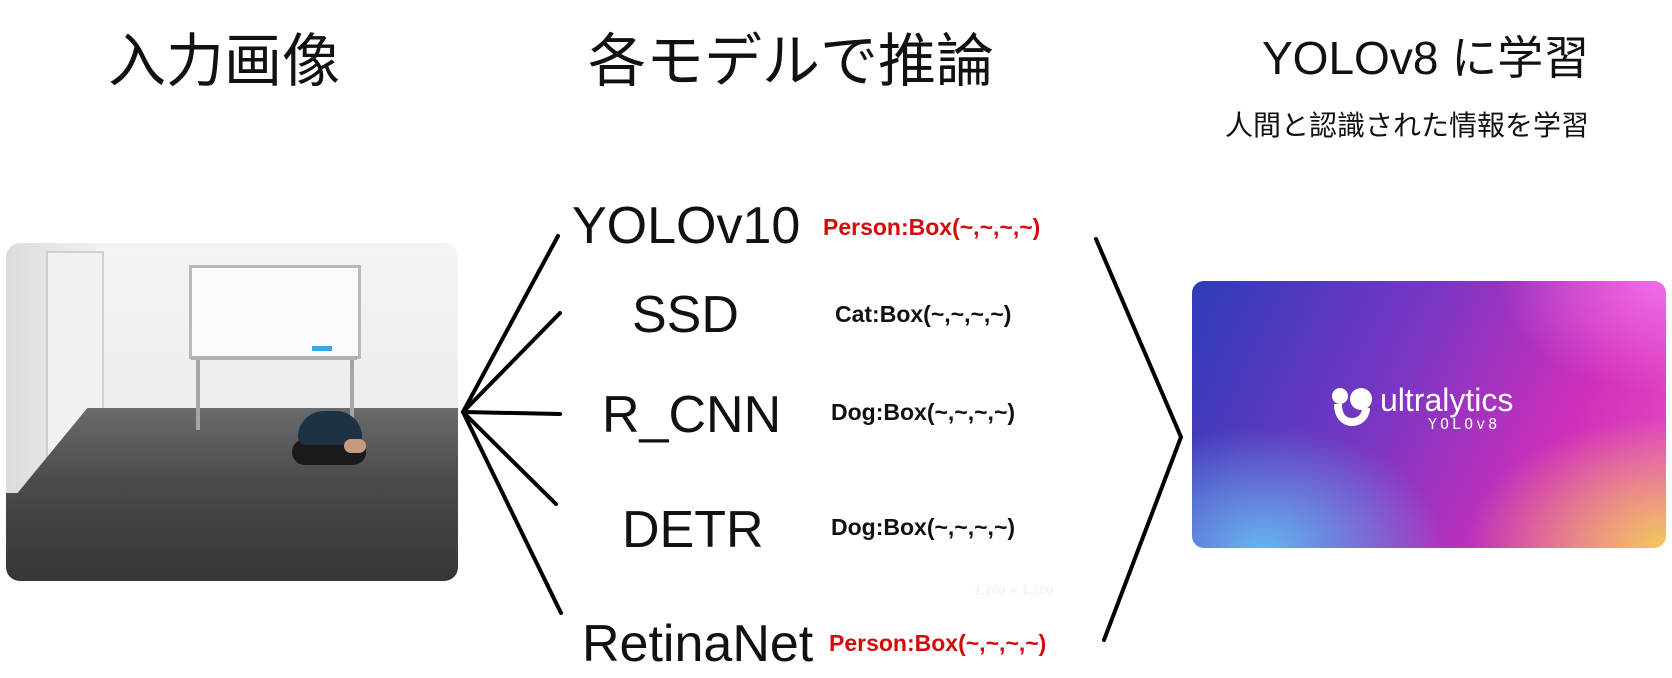  What do you see at coordinates (923, 412) in the screenshot?
I see `result-rcnn: Dog:Box(~,~,~,~)` at bounding box center [923, 412].